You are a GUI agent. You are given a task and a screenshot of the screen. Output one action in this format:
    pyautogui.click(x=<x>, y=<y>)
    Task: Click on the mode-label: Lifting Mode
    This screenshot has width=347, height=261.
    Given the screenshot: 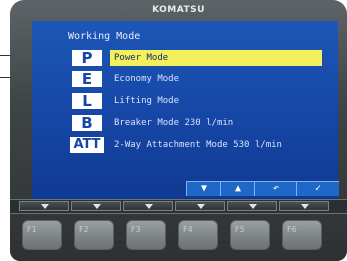 What is the action you would take?
    pyautogui.click(x=147, y=101)
    